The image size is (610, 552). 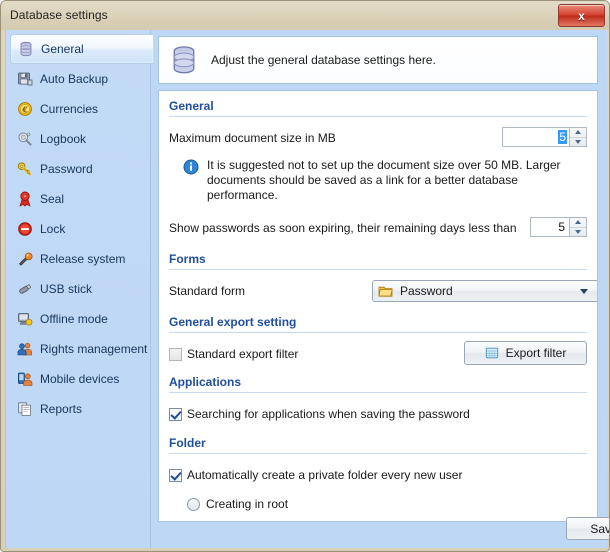 What do you see at coordinates (587, 528) in the screenshot?
I see `save-button: Save` at bounding box center [587, 528].